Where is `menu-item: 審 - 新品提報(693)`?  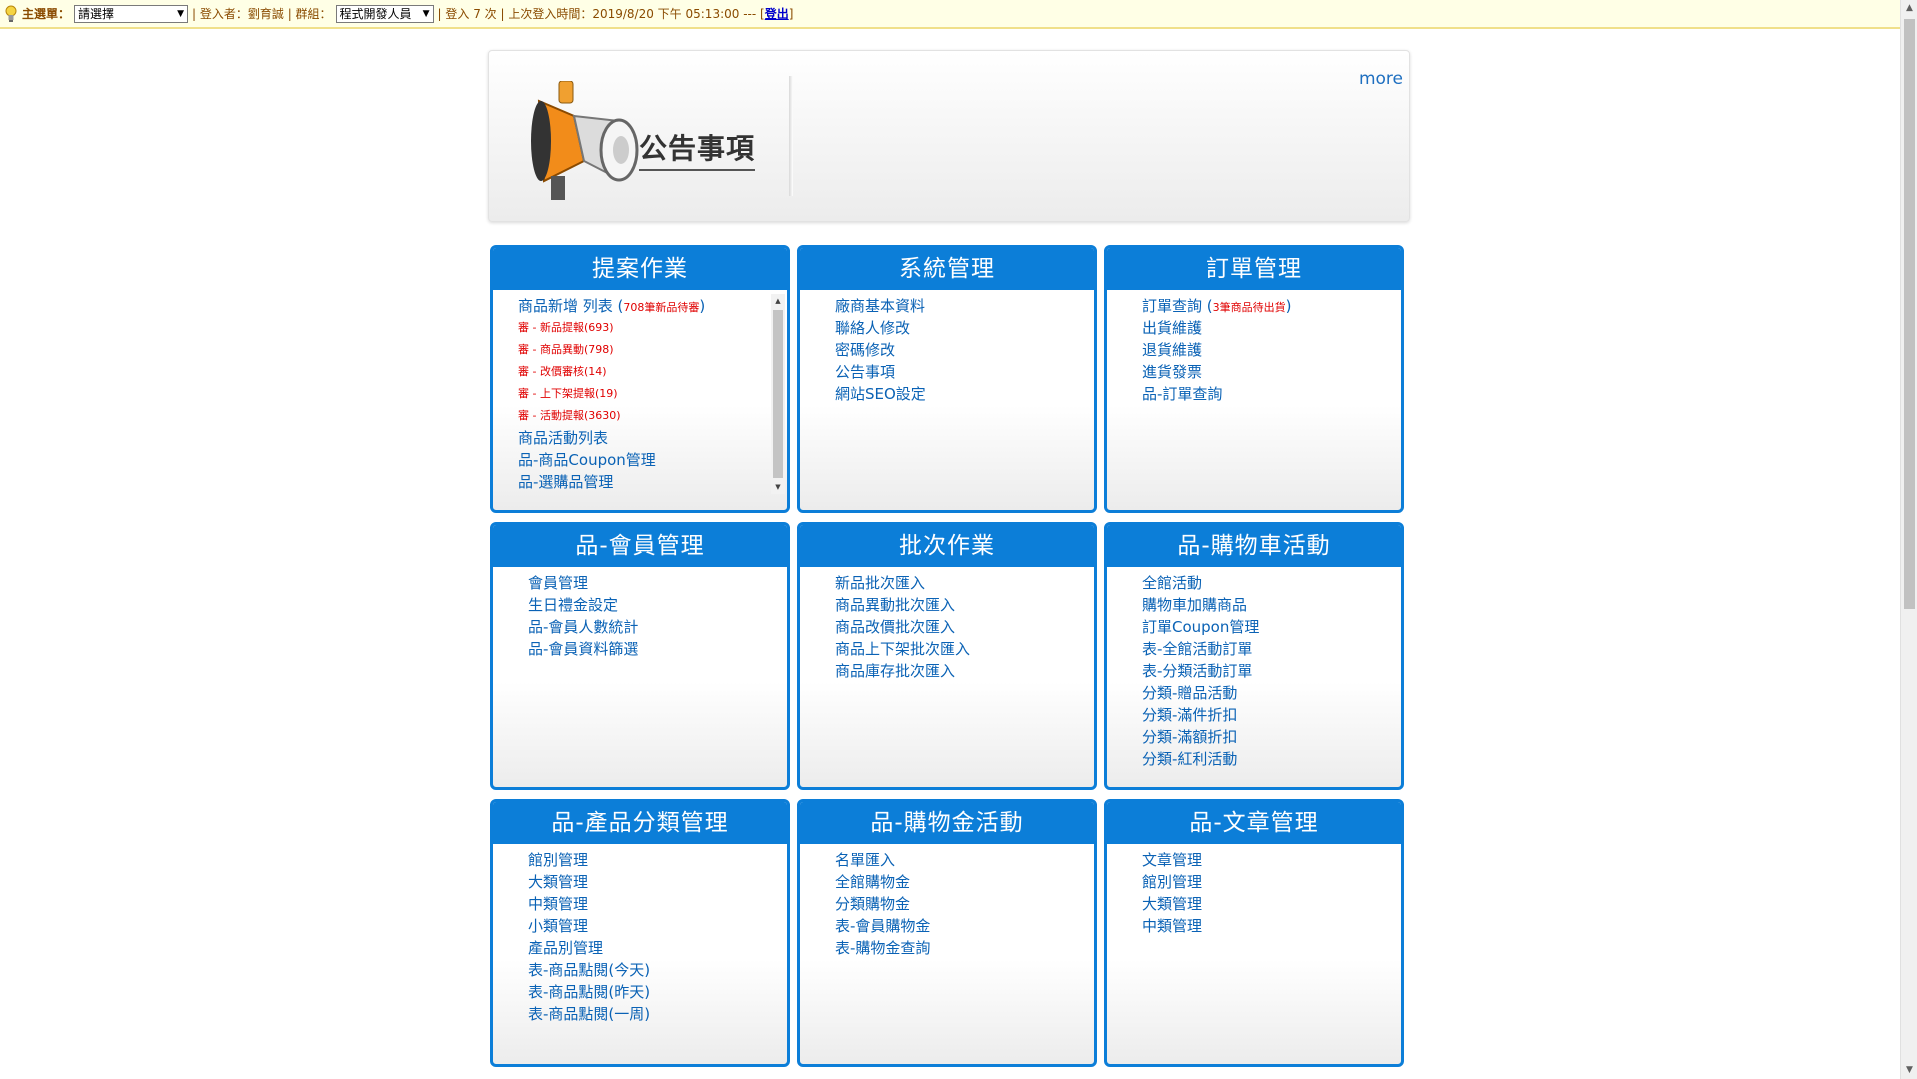 menu-item: 審 - 新品提報(693) is located at coordinates (652, 328).